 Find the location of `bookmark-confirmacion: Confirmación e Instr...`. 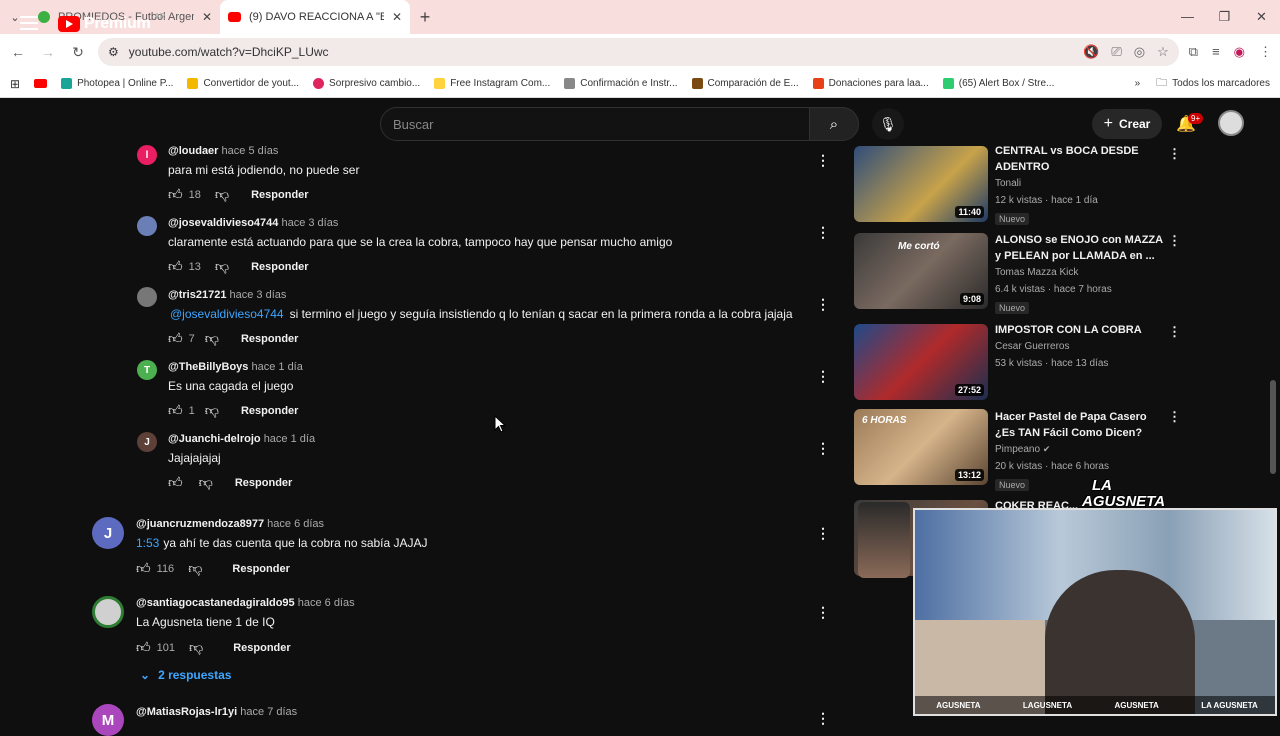

bookmark-confirmacion: Confirmación e Instr... is located at coordinates (621, 83).